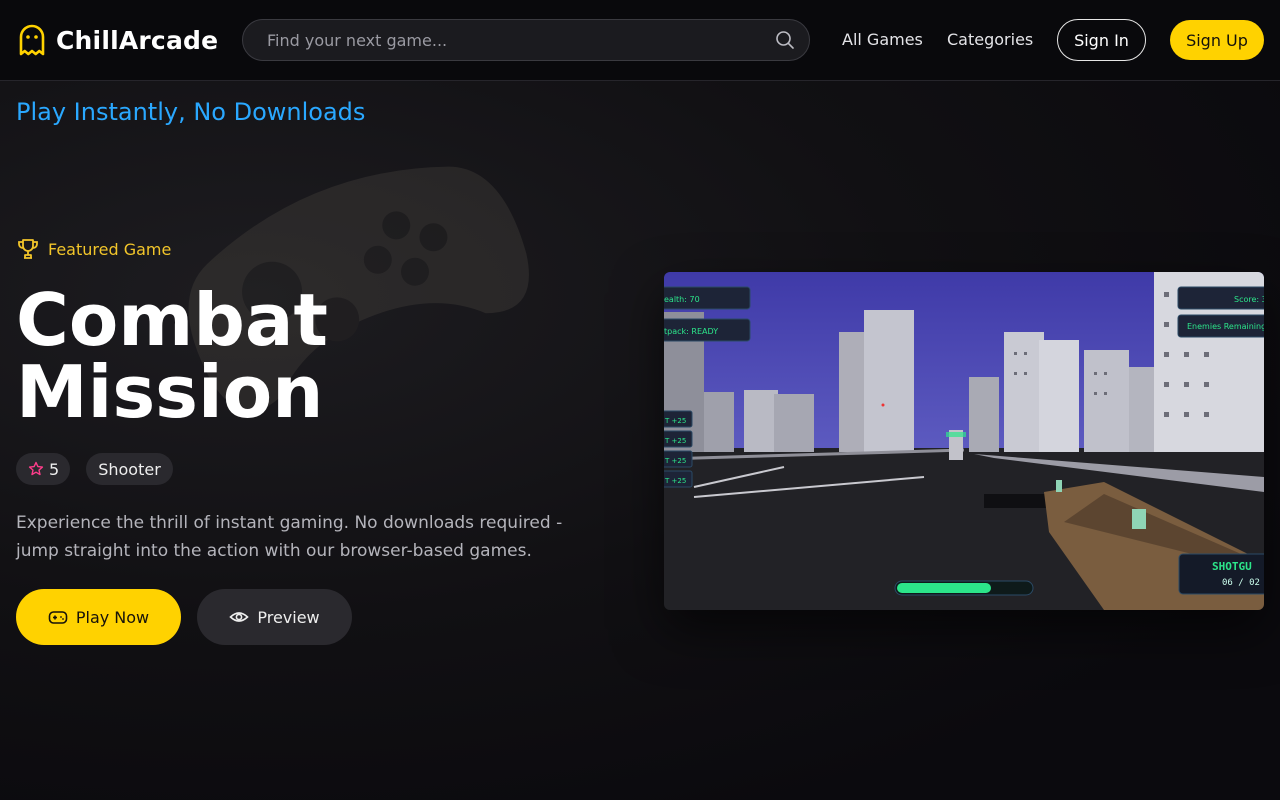 The image size is (1280, 800). I want to click on hud-ammo: 06 / 02, so click(1241, 583).